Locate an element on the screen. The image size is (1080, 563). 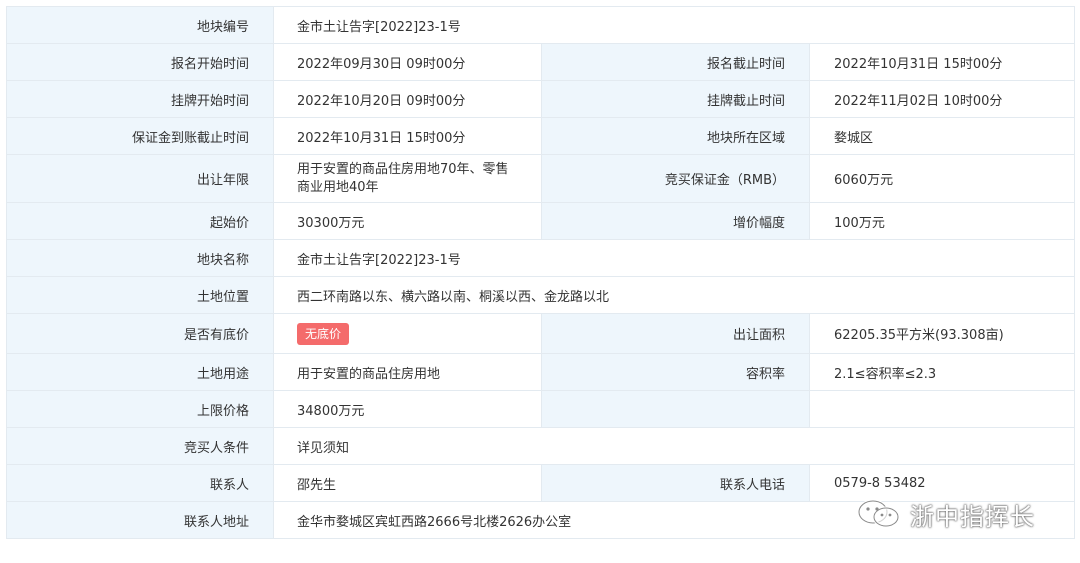
row-deposit-district: 保证金到账截止时间 2022年10月31日 15时00分 地块所在区域 婺城区 is located at coordinates (540, 136).